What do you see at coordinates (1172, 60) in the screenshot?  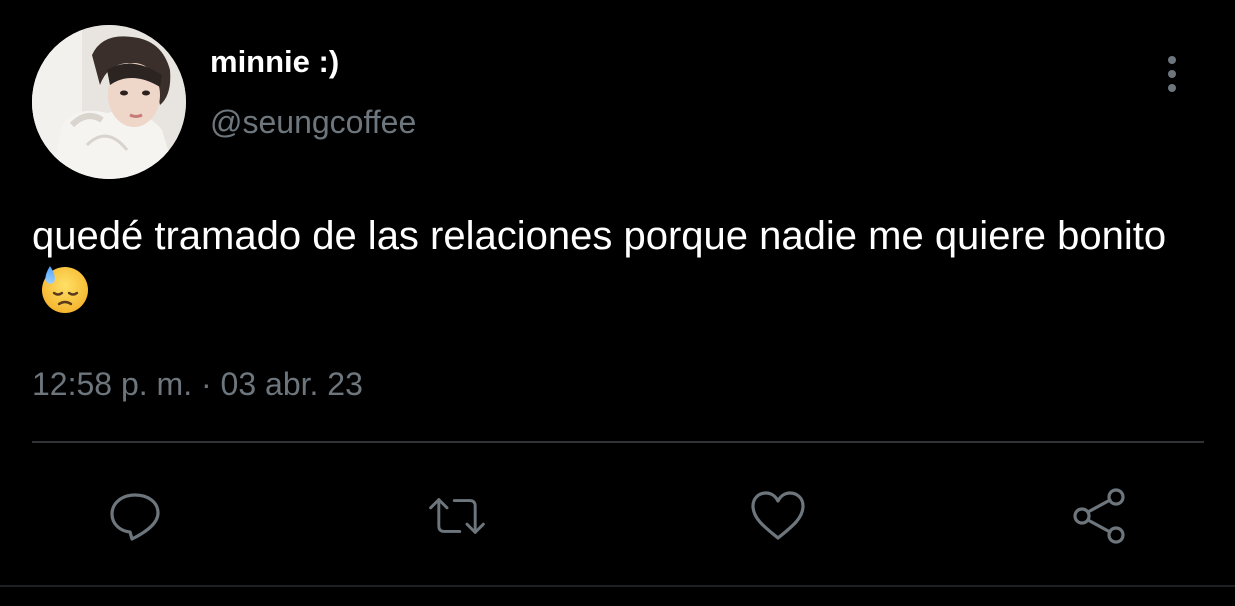 I see `more-options-icon` at bounding box center [1172, 60].